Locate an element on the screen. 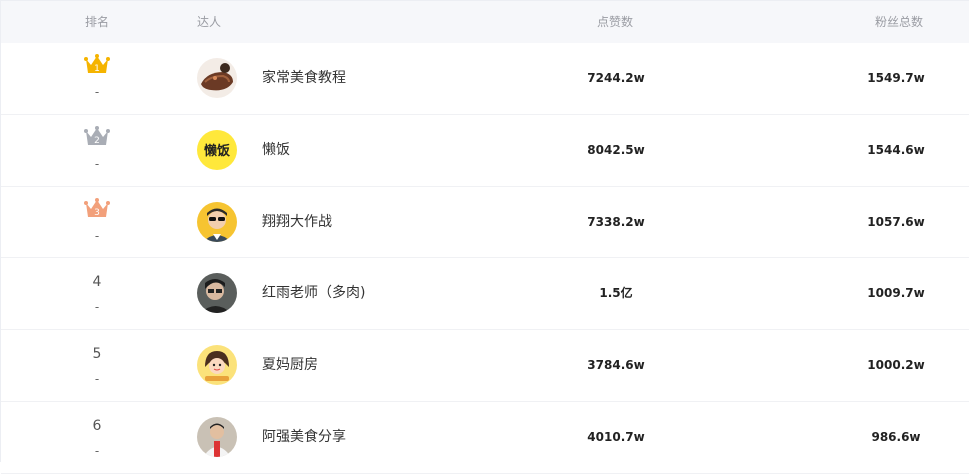 The height and width of the screenshot is (474, 969). rank-number: 1 is located at coordinates (97, 69).